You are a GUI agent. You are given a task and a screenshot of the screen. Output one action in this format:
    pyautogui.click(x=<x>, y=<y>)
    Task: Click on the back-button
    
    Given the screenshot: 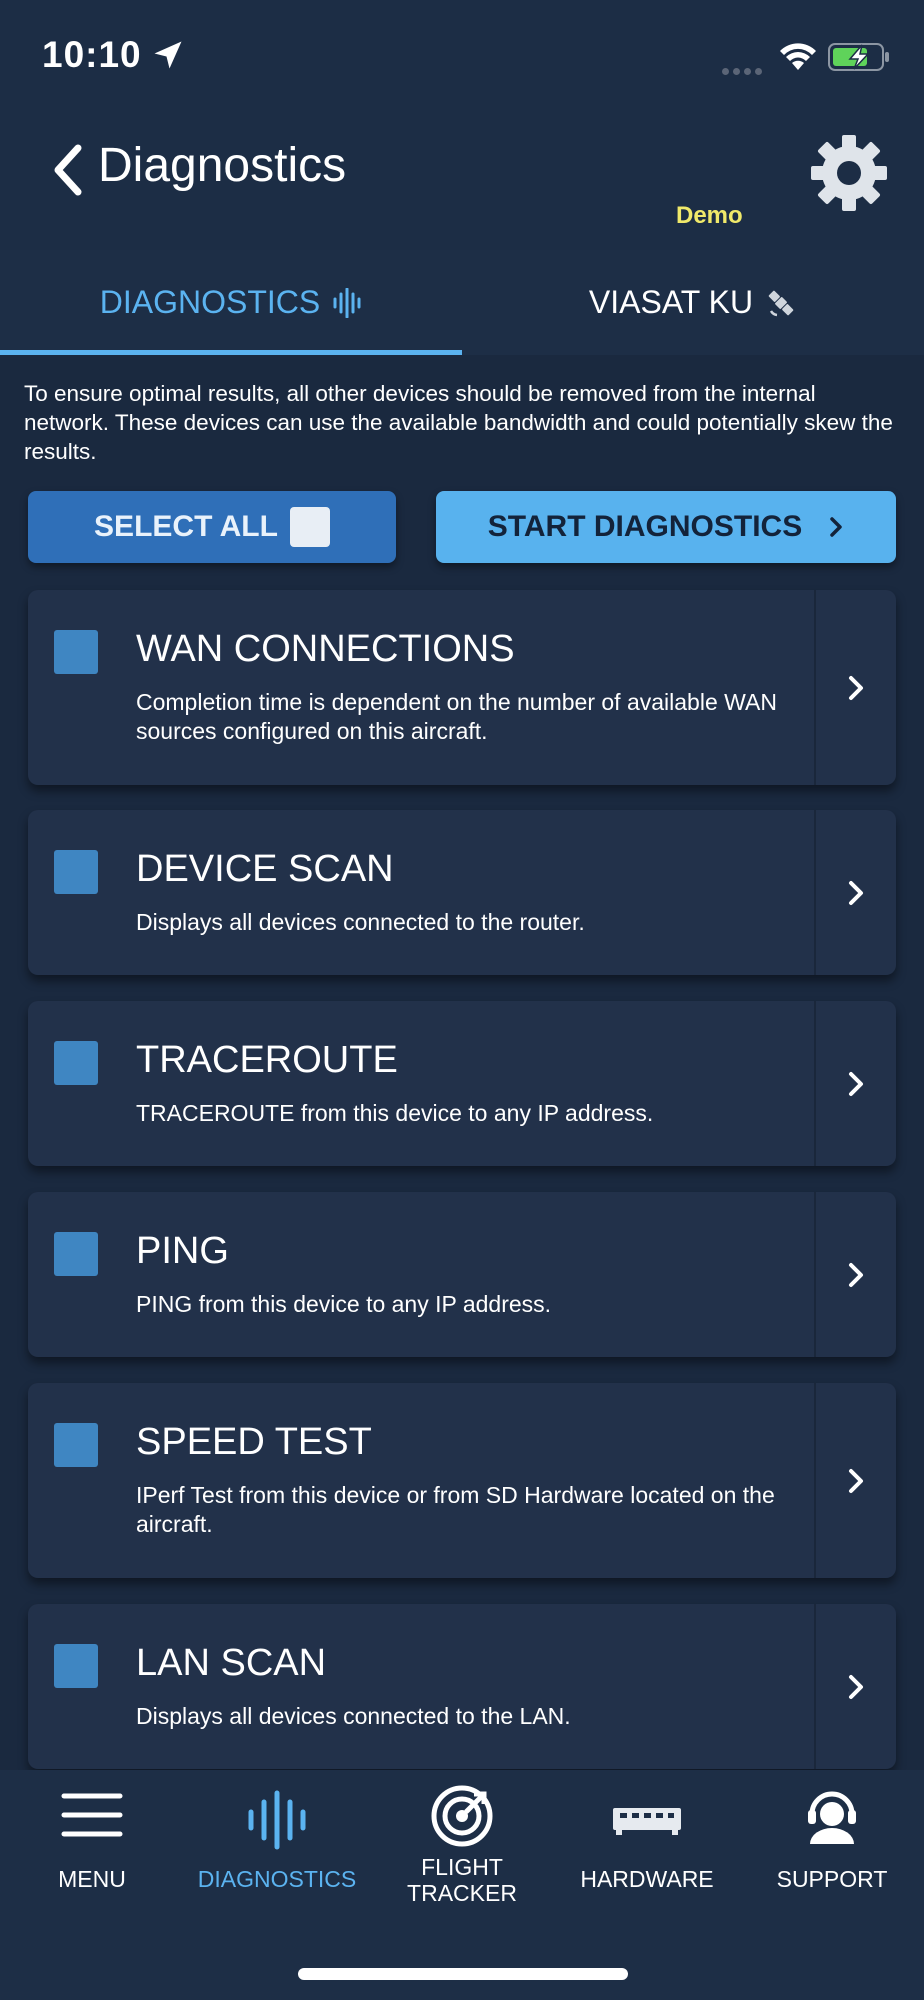 What is the action you would take?
    pyautogui.click(x=68, y=170)
    